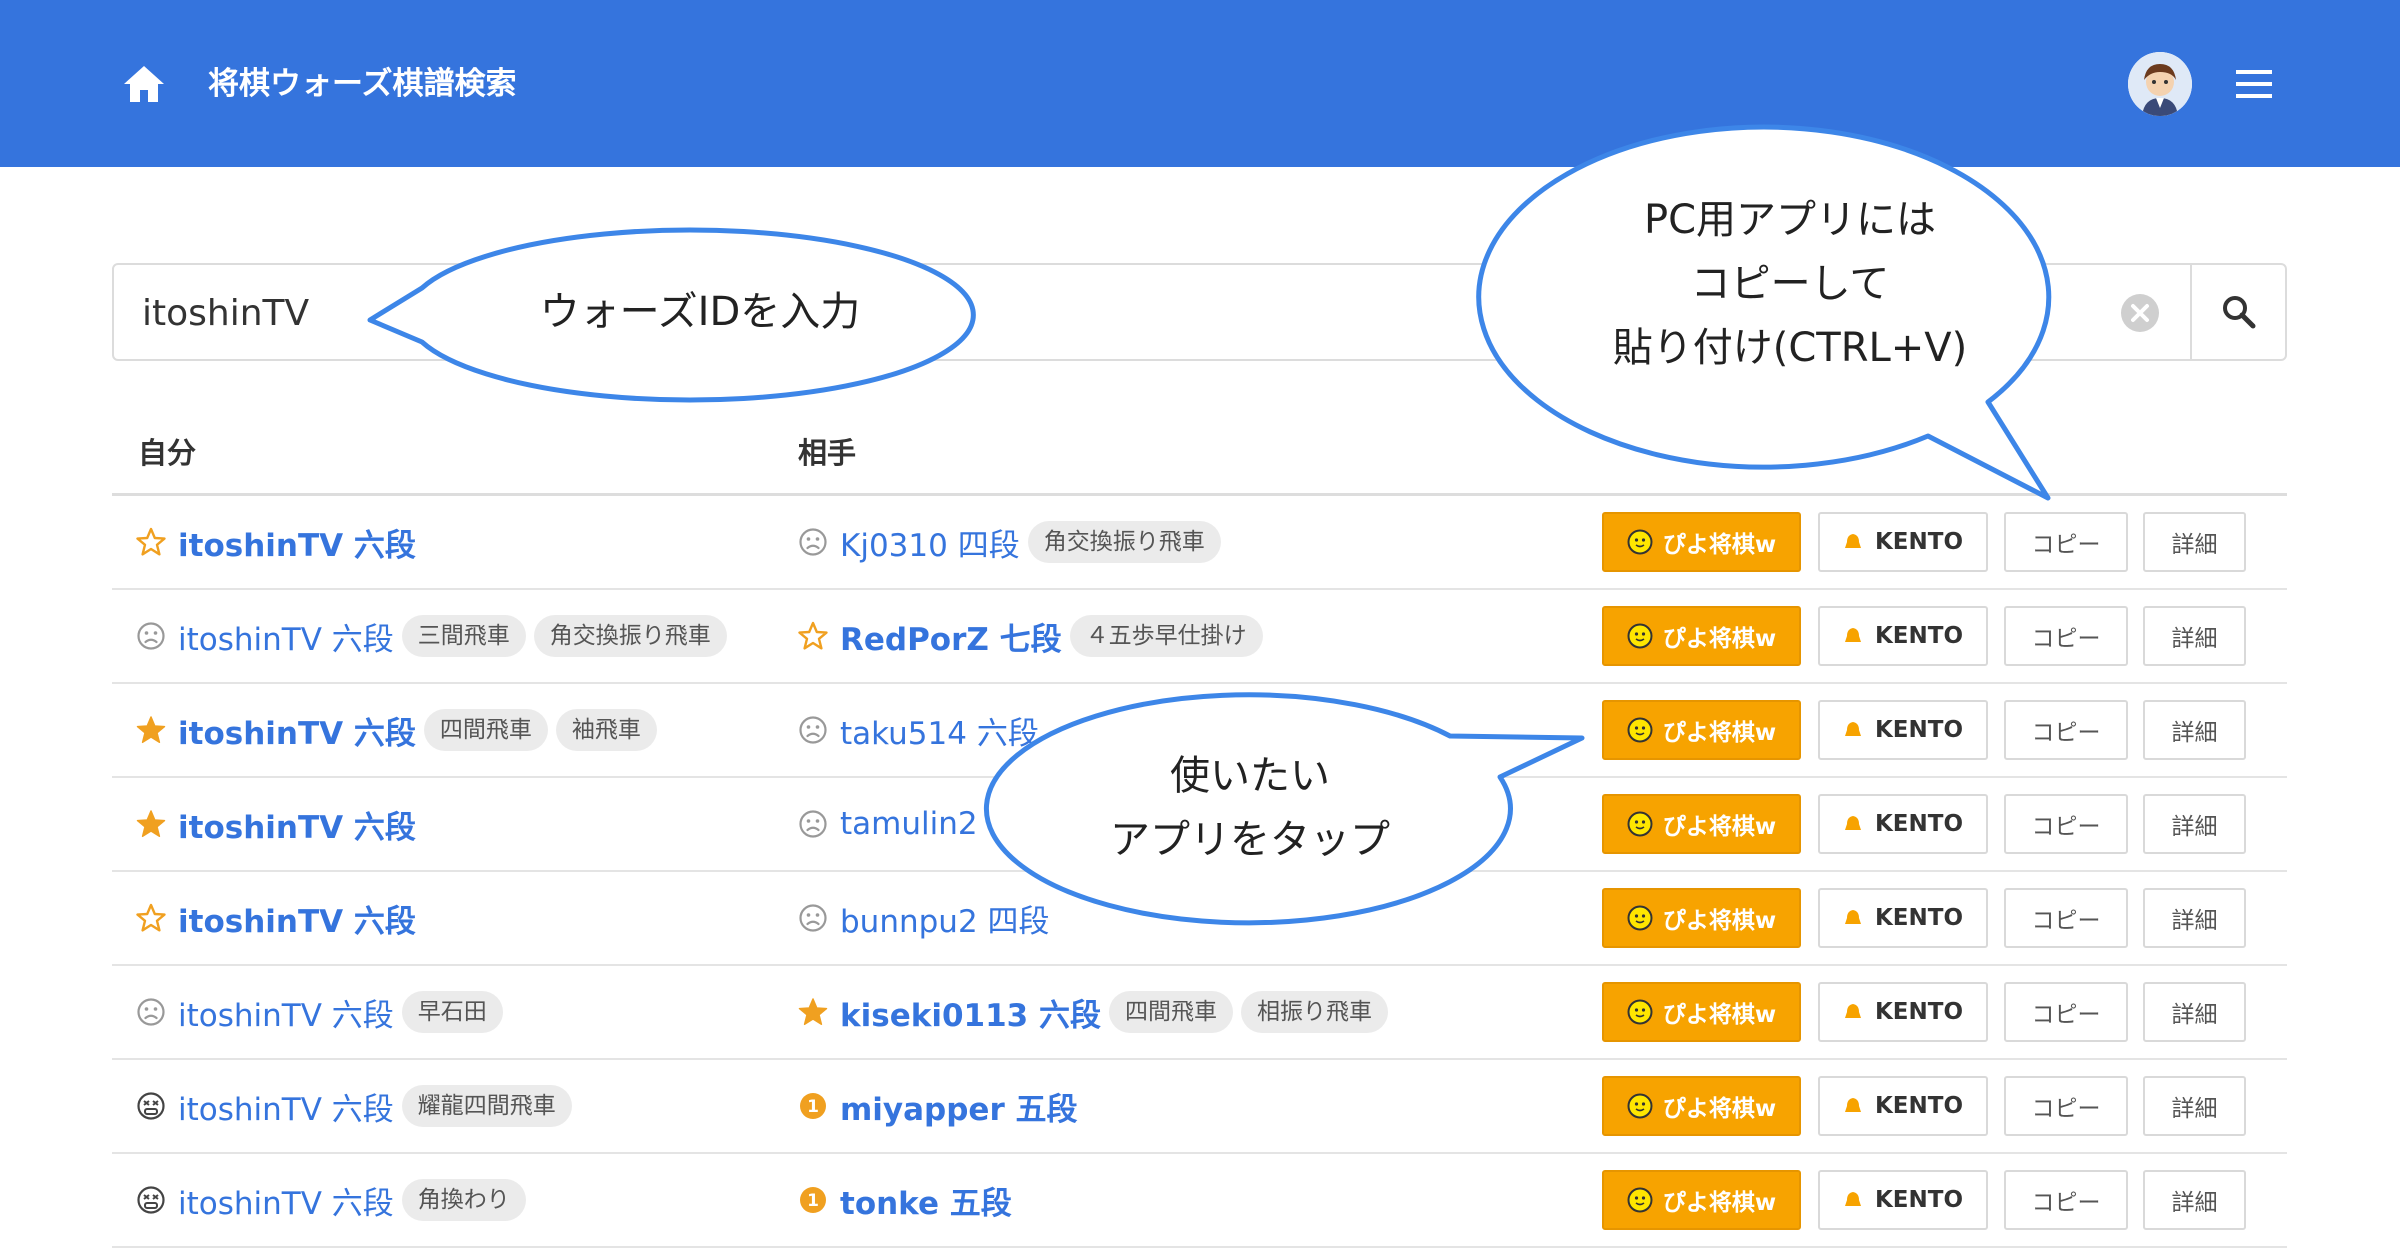 This screenshot has height=1260, width=2400. Describe the element at coordinates (959, 1106) in the screenshot. I see `player-name-link: miyapper 五段` at that location.